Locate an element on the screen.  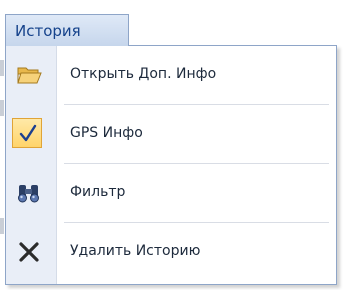
history-menu-title: История is located at coordinates (48, 31).